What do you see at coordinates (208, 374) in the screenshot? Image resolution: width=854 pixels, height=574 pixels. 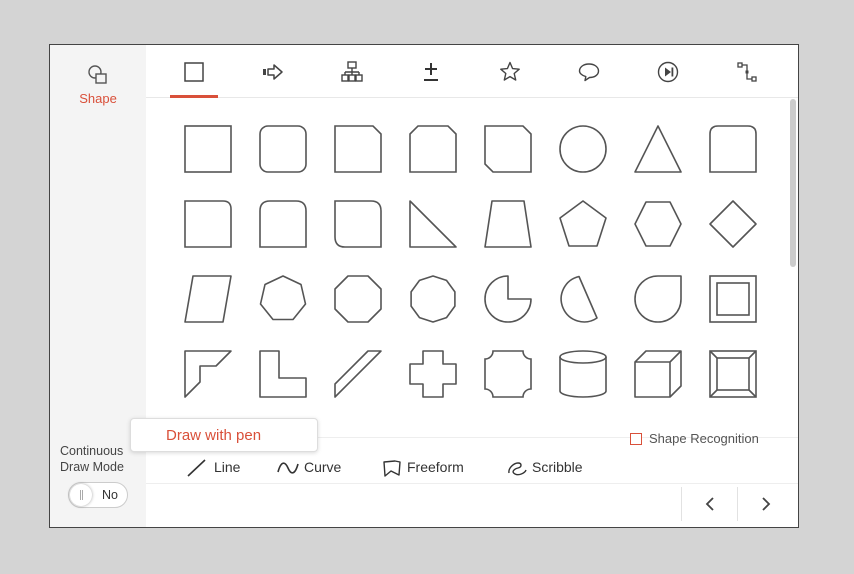 I see `shape-half-frame` at bounding box center [208, 374].